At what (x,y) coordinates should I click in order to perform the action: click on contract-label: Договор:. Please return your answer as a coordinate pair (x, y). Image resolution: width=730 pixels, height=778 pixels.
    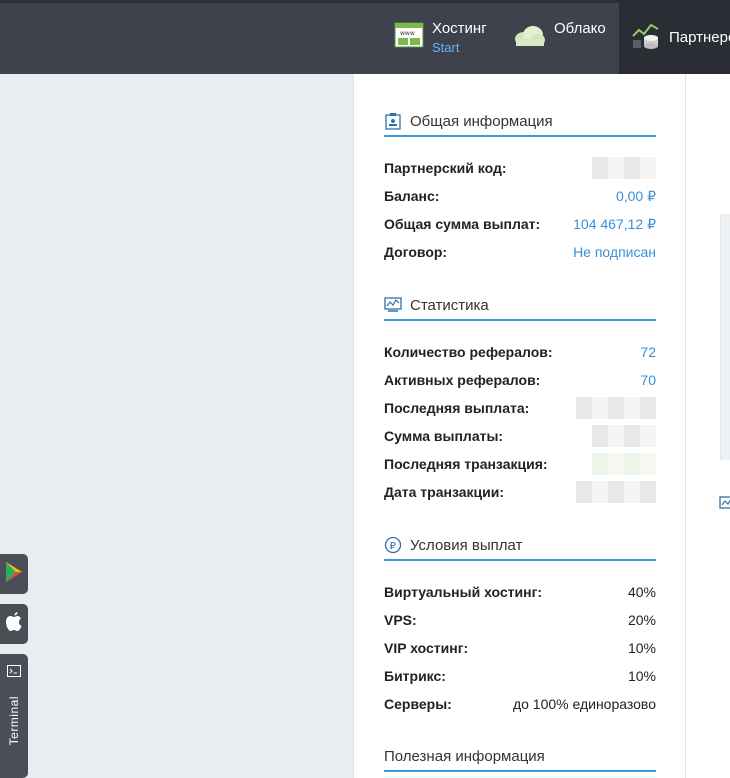
    Looking at the image, I should click on (416, 252).